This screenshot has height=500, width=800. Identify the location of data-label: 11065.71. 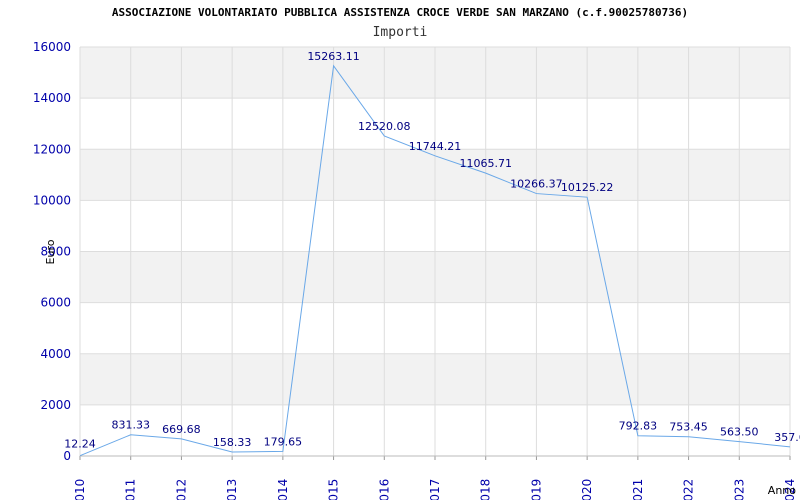
(485, 163).